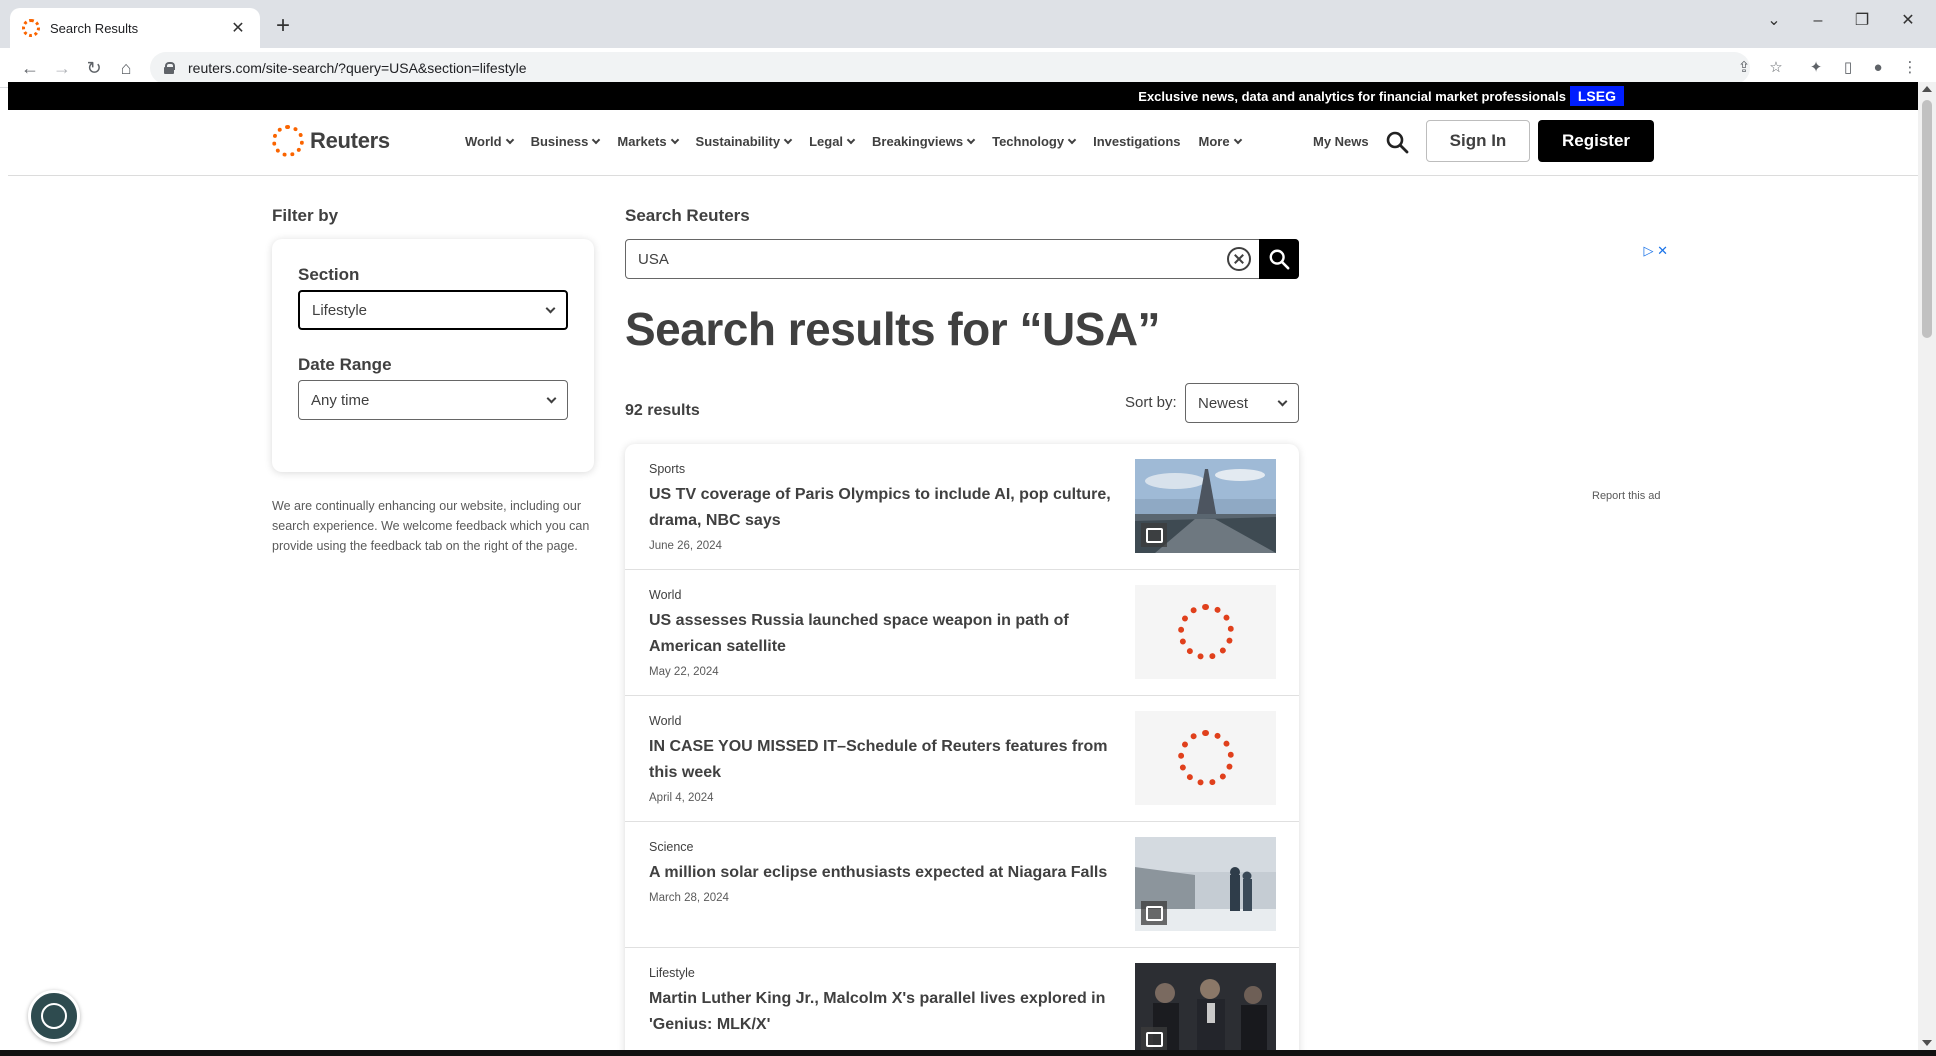 The image size is (1936, 1056). What do you see at coordinates (340, 310) in the screenshot?
I see `section-value: Lifestyle` at bounding box center [340, 310].